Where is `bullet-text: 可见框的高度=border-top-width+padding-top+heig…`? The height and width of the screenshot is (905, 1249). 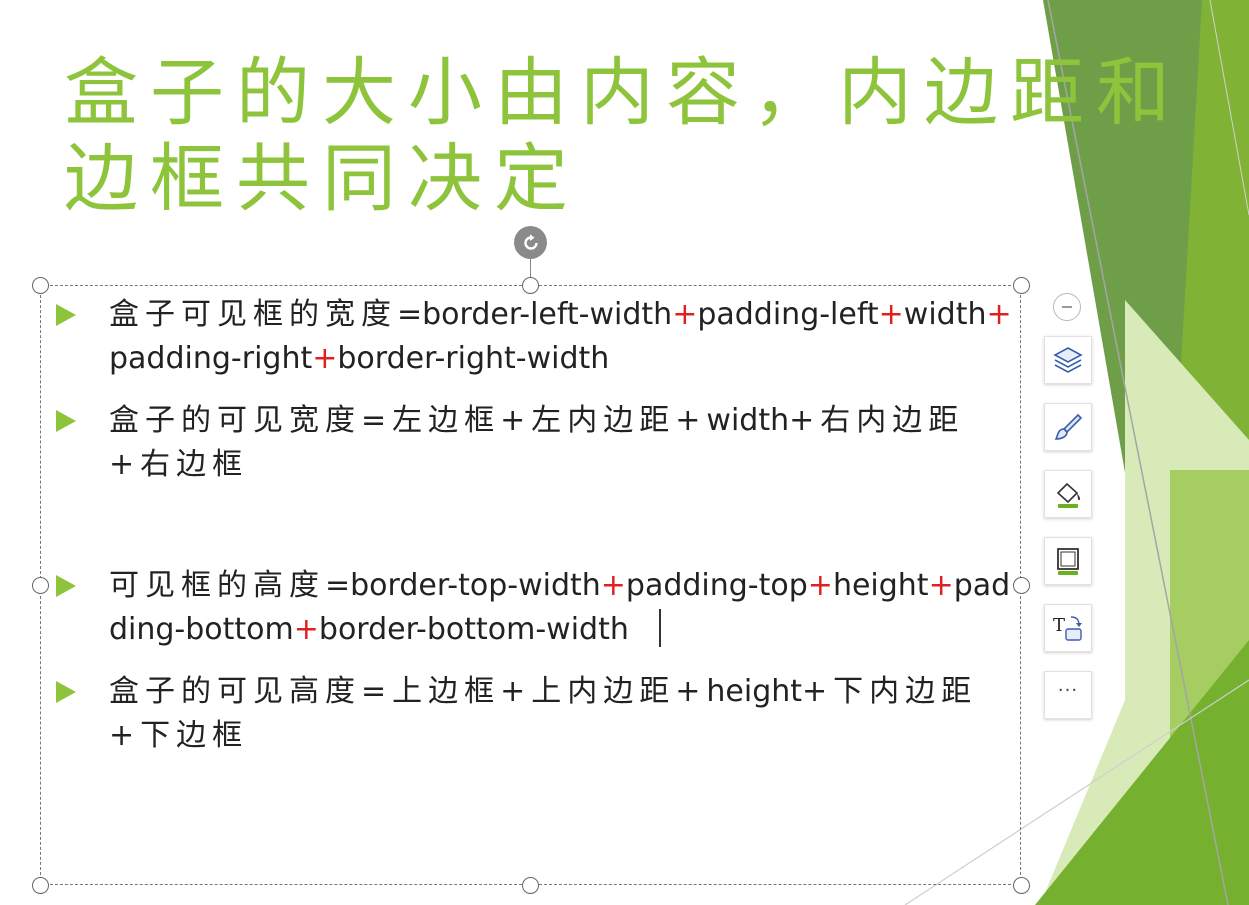 bullet-text: 可见框的高度=border-top-width+padding-top+heig… is located at coordinates (562, 608).